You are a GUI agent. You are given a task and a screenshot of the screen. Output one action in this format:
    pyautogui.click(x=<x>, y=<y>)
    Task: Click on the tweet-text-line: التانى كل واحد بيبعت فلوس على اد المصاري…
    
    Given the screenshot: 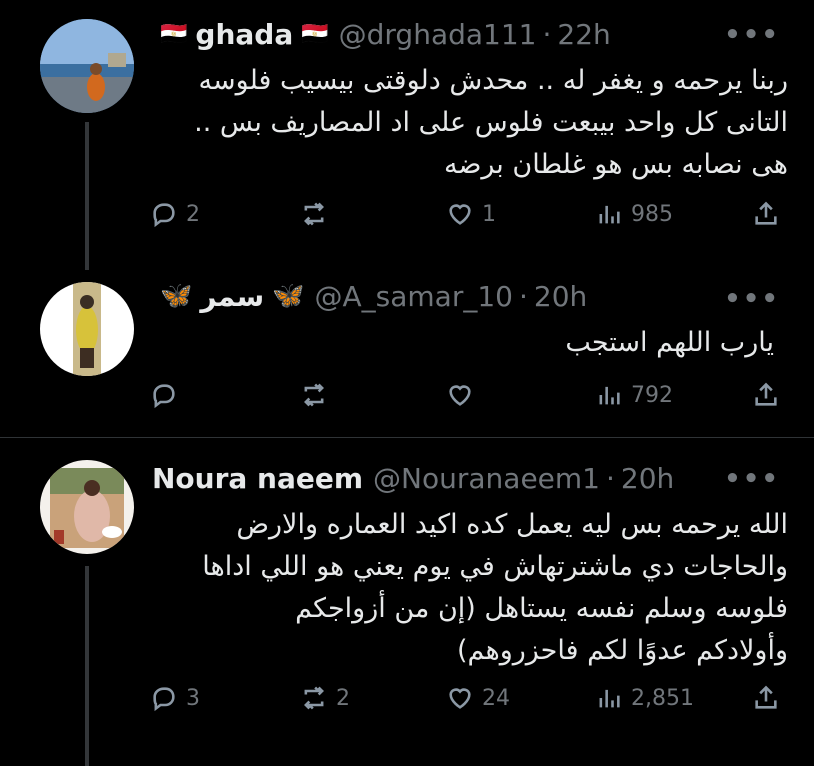 What is the action you would take?
    pyautogui.click(x=491, y=122)
    